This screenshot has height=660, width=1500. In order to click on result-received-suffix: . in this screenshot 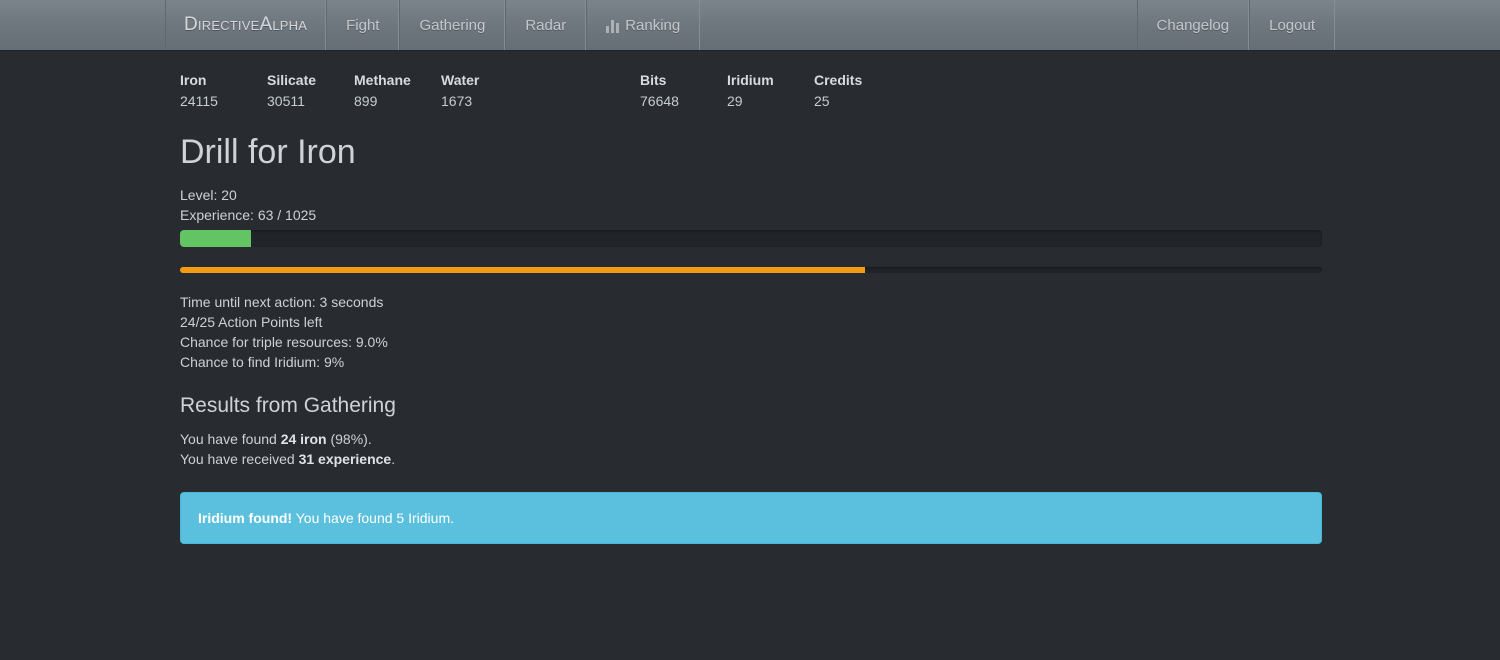, I will do `click(393, 459)`.